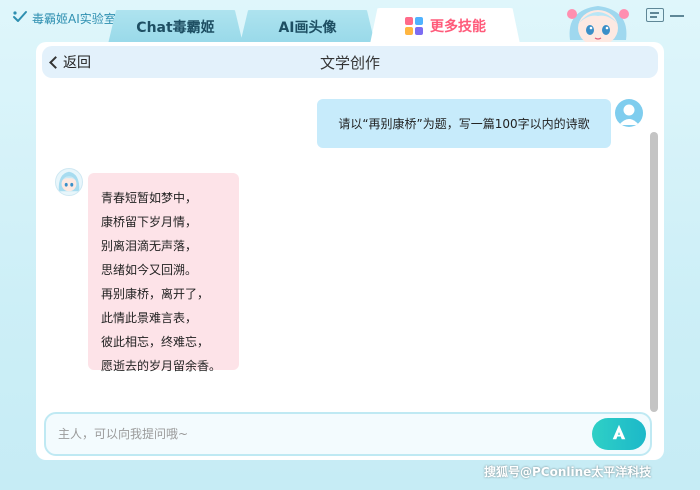 The width and height of the screenshot is (700, 490). What do you see at coordinates (155, 294) in the screenshot?
I see `poem-line: 再别康桥，离开了，` at bounding box center [155, 294].